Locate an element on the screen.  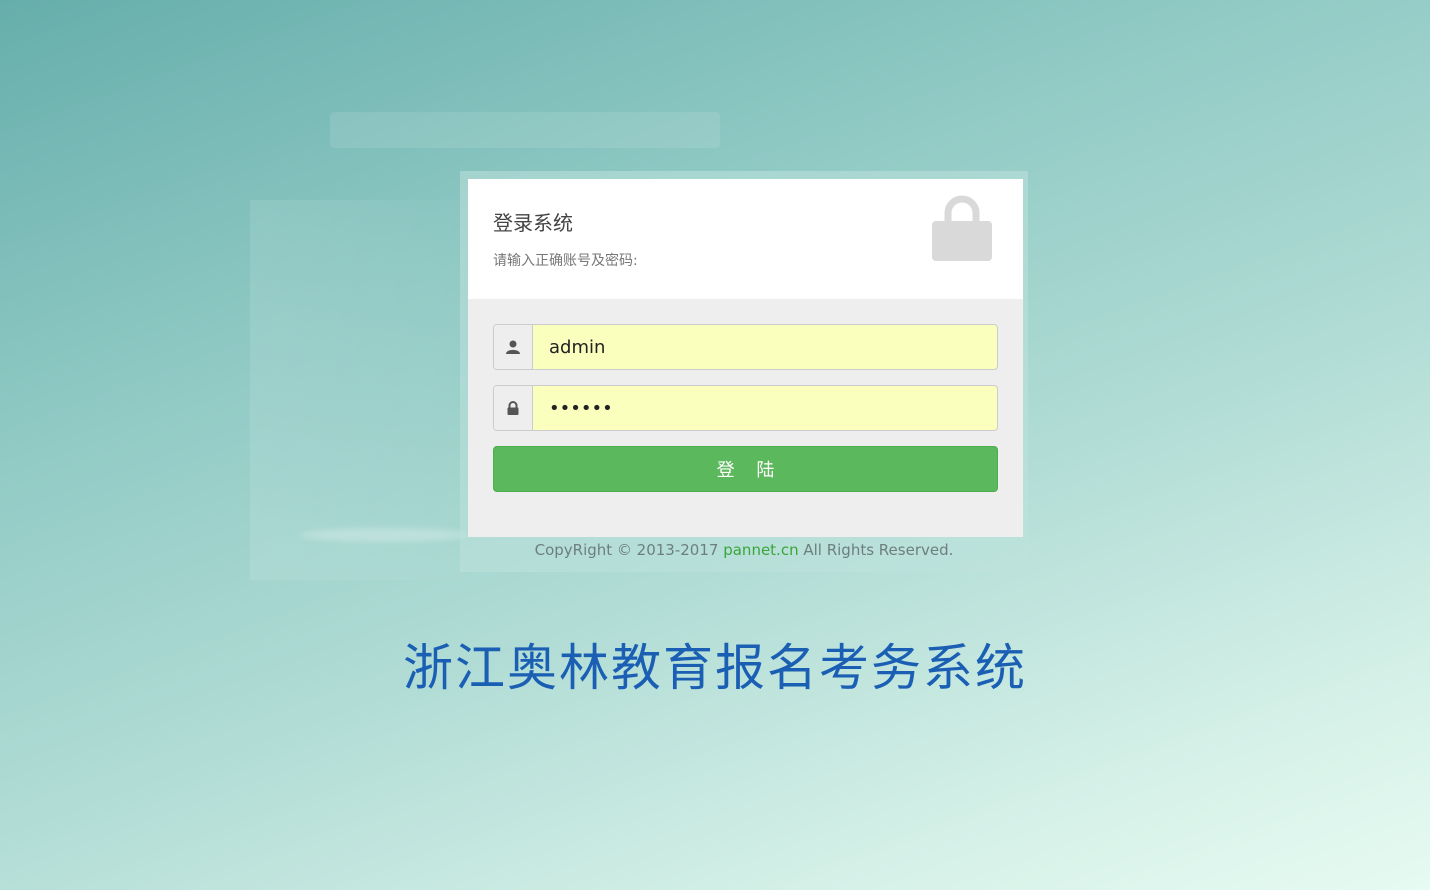
login-button: 登 陆 is located at coordinates (745, 469).